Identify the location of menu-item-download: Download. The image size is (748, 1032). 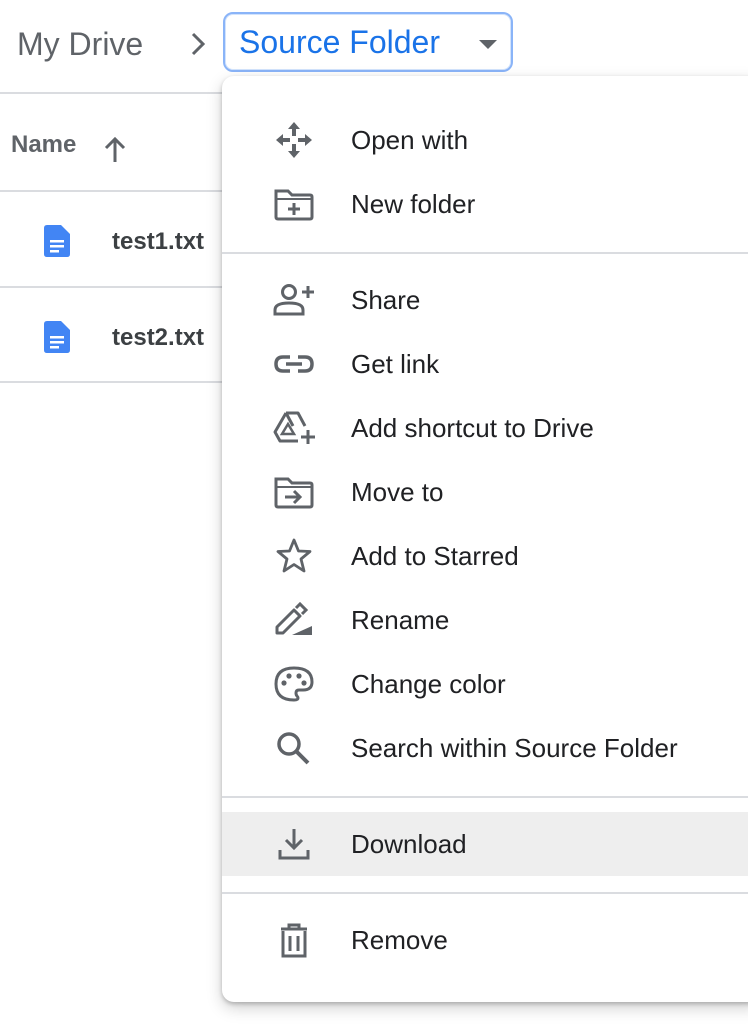
(485, 844).